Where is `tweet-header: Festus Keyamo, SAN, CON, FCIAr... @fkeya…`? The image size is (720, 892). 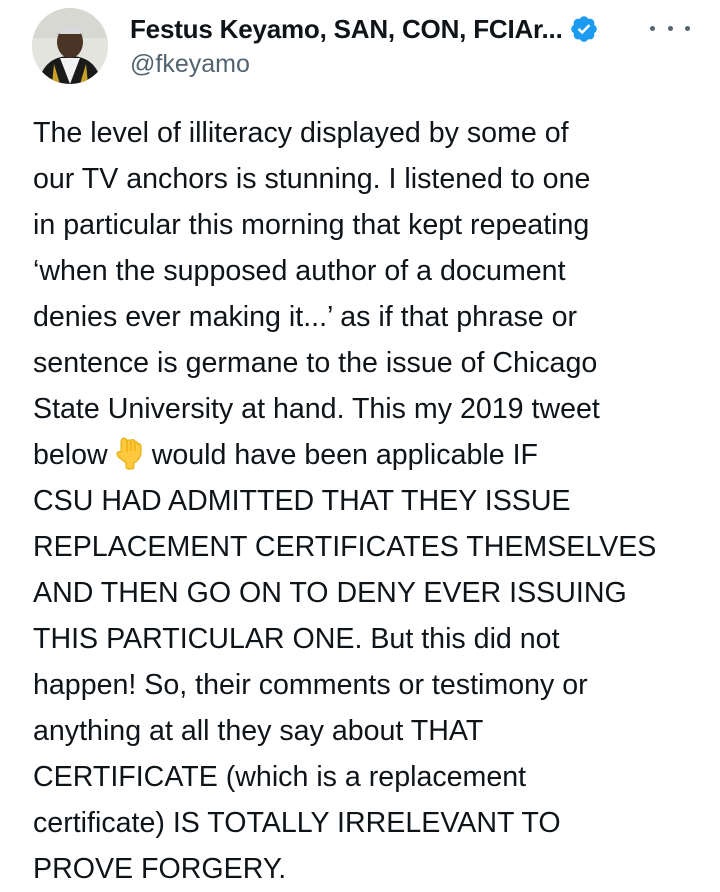
tweet-header: Festus Keyamo, SAN, CON, FCIAr... @fkeya… is located at coordinates (360, 50).